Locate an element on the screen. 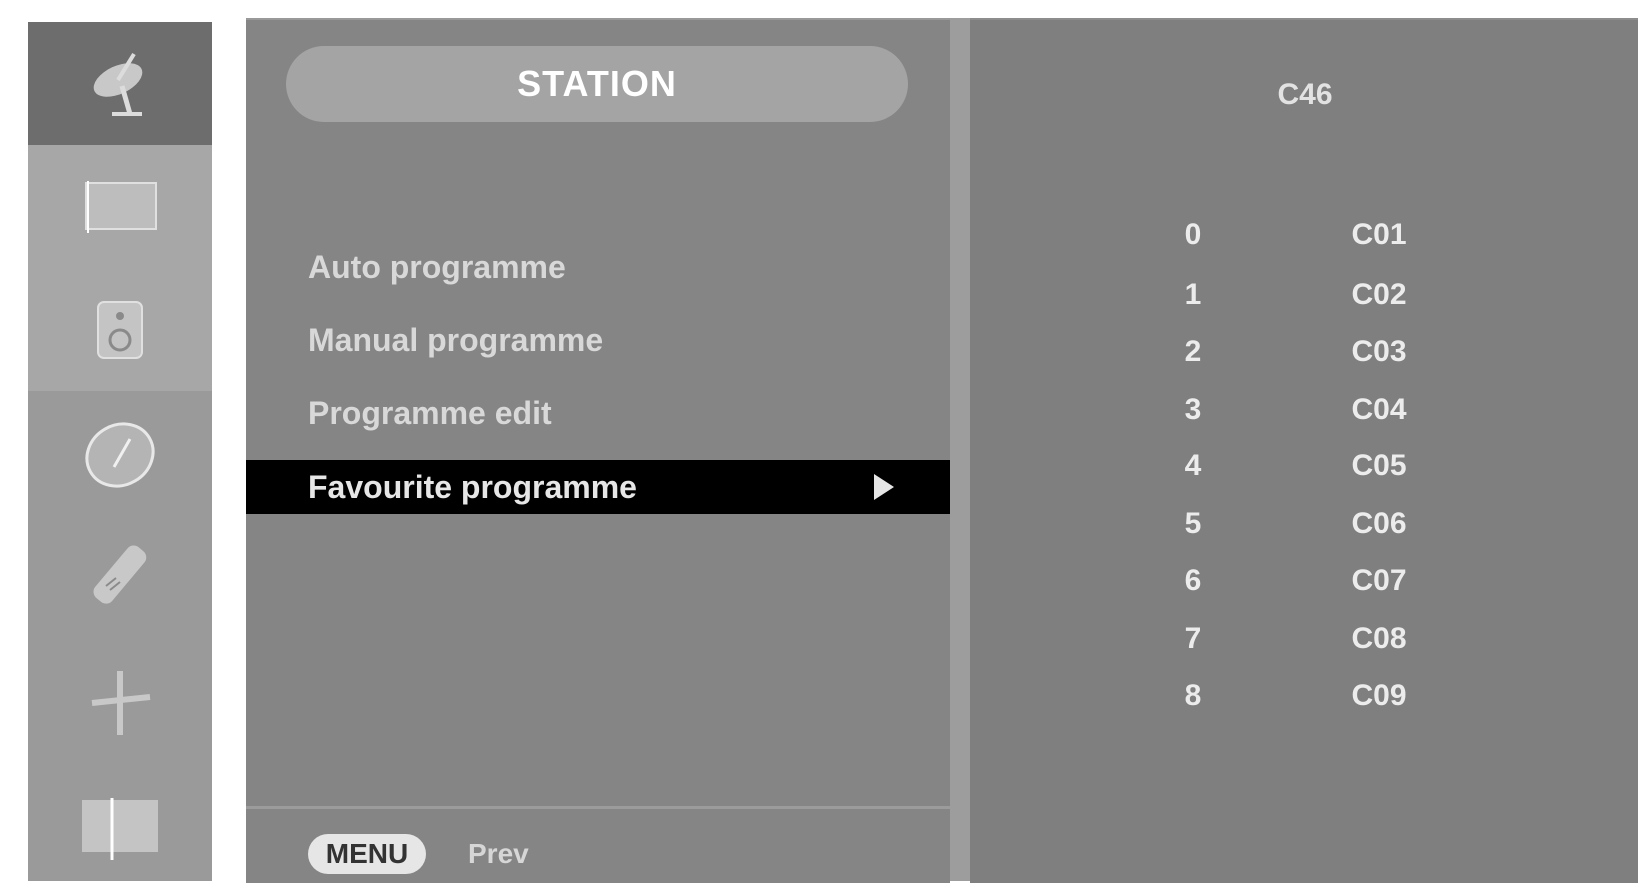 The image size is (1638, 883). sound-icon is located at coordinates (120, 329).